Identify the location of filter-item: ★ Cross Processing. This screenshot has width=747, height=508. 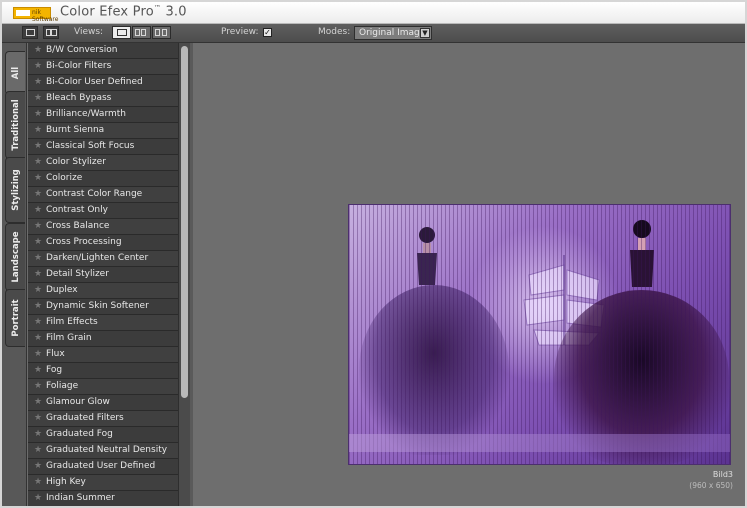
(103, 243).